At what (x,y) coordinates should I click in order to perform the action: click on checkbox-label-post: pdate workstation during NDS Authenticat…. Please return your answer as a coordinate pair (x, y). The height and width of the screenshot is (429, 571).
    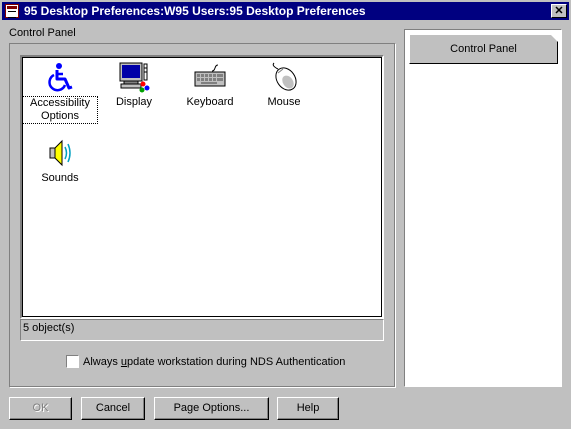
    Looking at the image, I should click on (236, 362).